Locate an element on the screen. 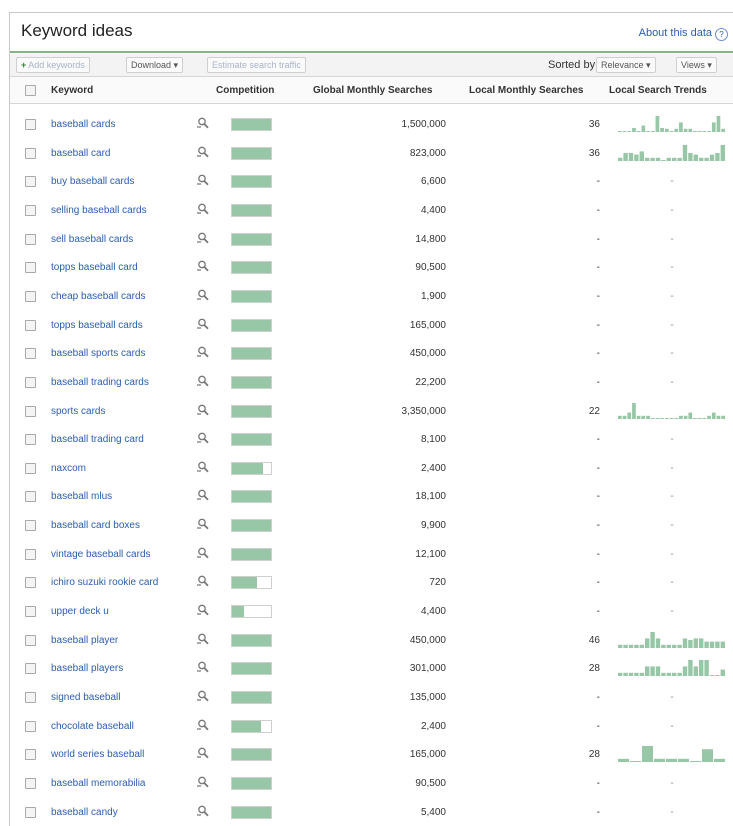 This screenshot has height=826, width=733. keyword-link: naxcom is located at coordinates (68, 468).